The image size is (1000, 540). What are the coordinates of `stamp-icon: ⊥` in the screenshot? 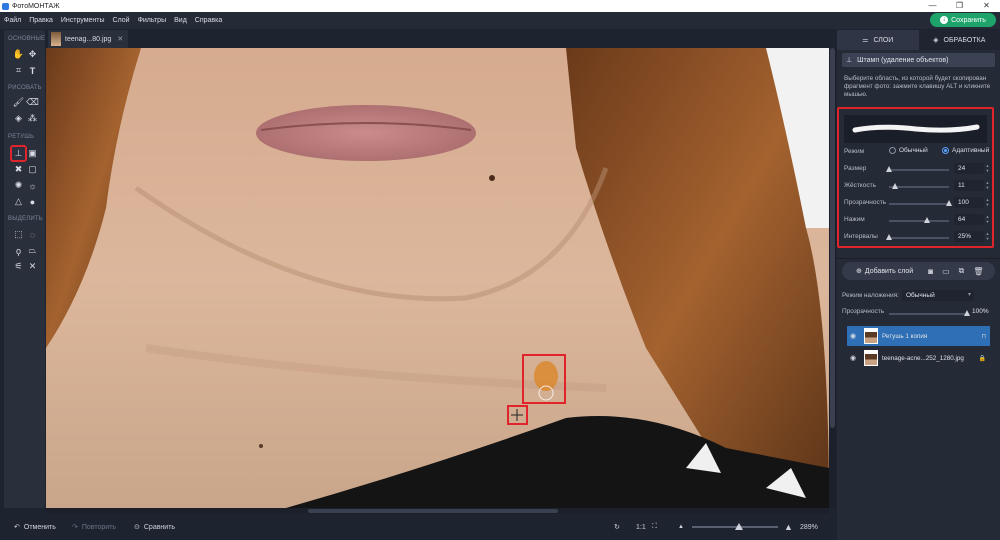 It's located at (849, 60).